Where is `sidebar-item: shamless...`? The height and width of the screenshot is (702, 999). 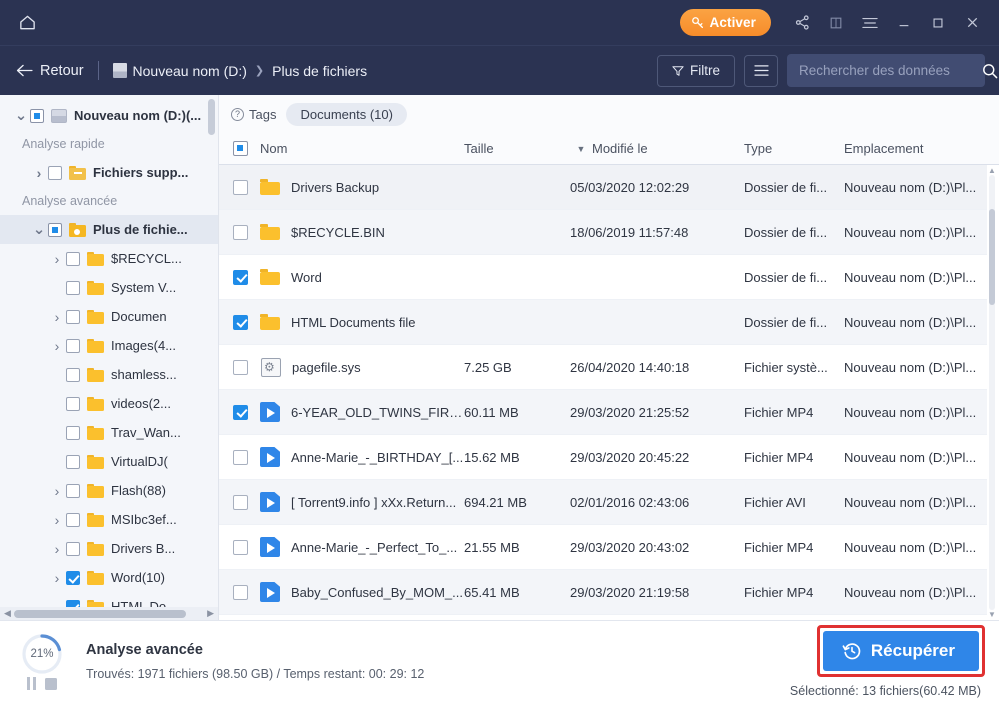
sidebar-item: shamless... is located at coordinates (109, 374).